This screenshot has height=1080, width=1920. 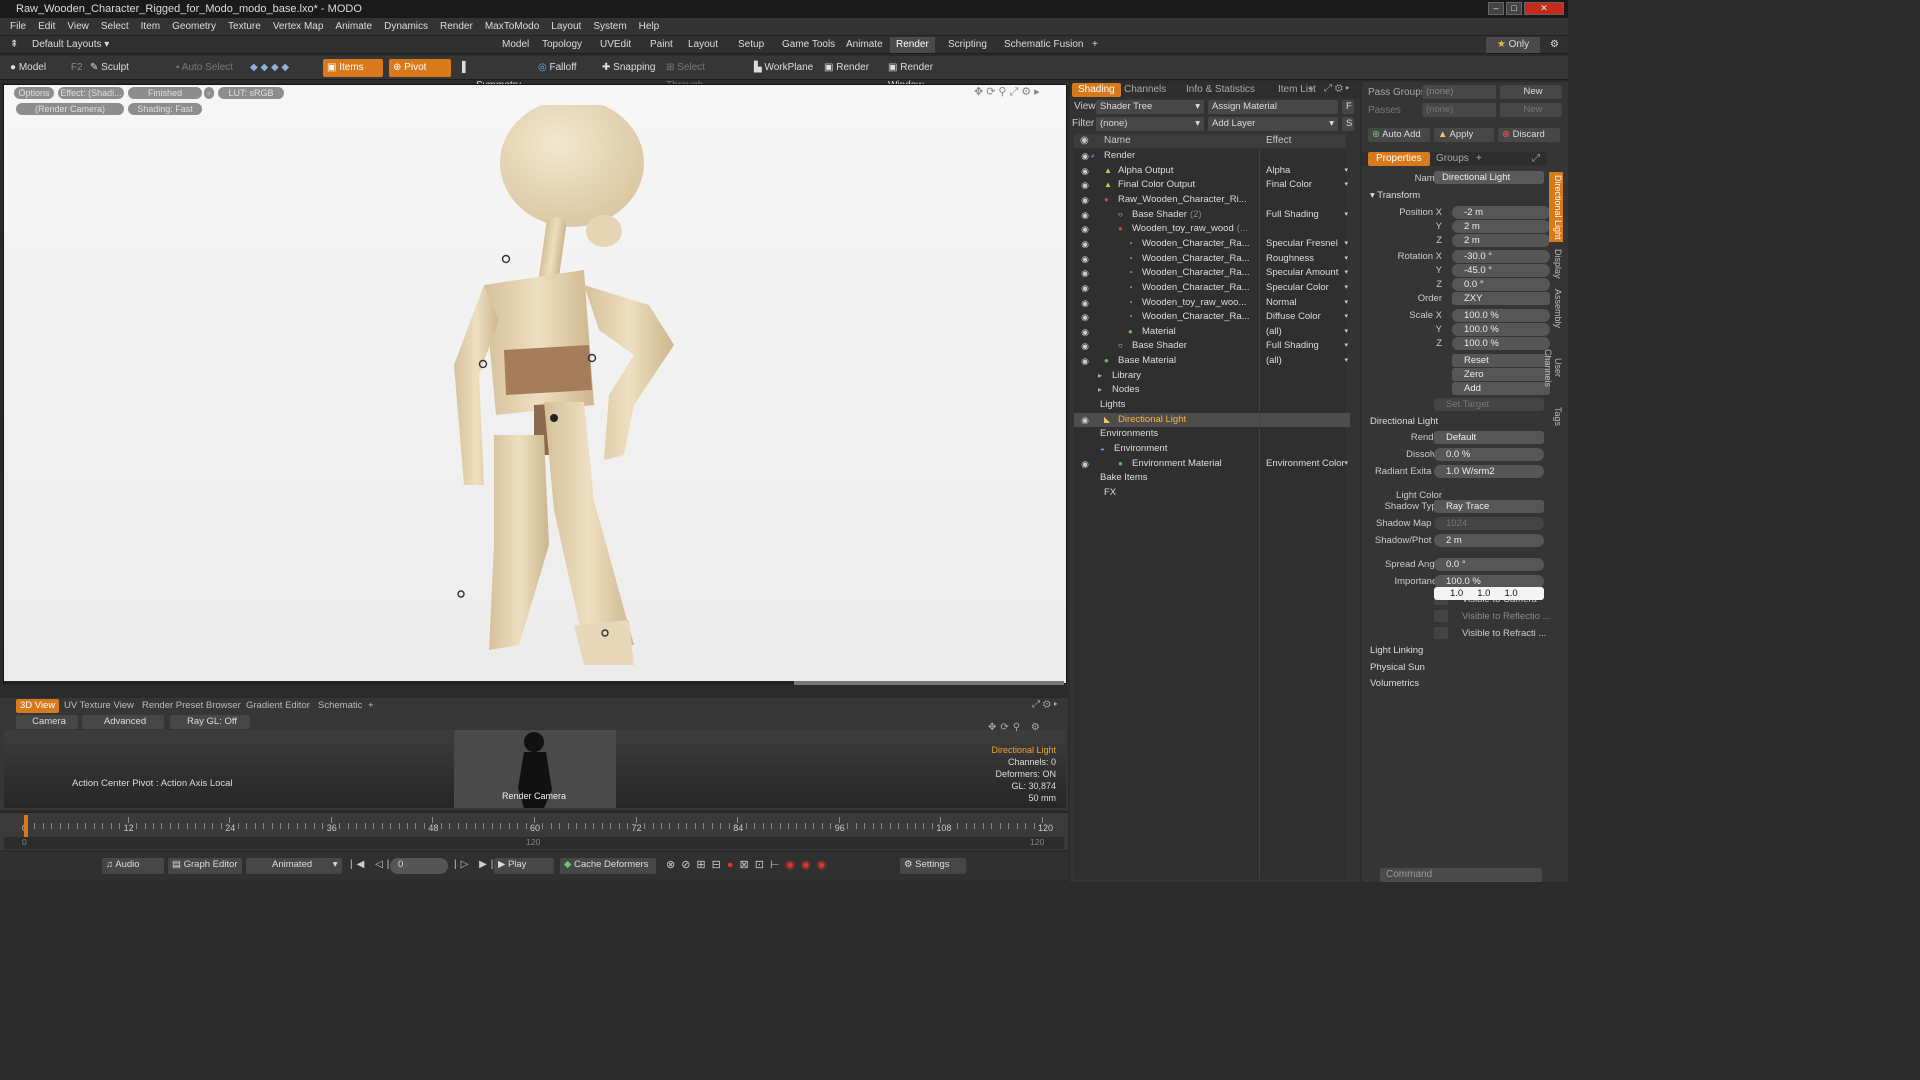 What do you see at coordinates (1212, 405) in the screenshot?
I see `tree-row: Lights` at bounding box center [1212, 405].